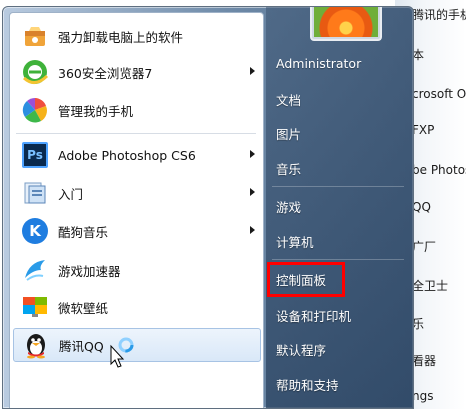 The height and width of the screenshot is (409, 466). I want to click on right-item-music: 音乐, so click(288, 168).